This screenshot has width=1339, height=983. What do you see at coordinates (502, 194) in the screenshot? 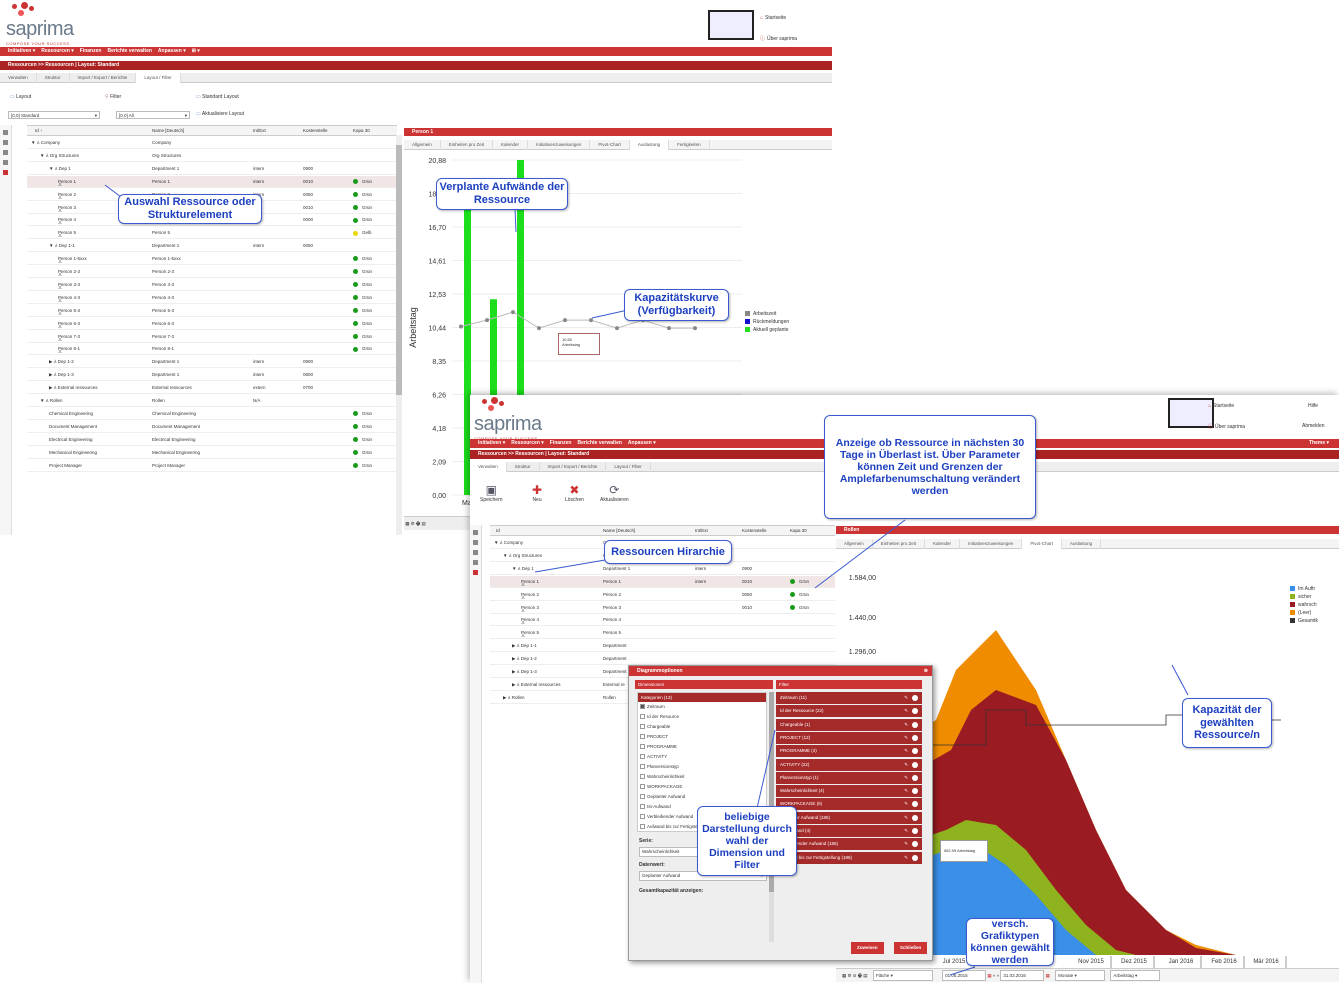
I see `callout-planned-effort: Verplante Aufwände der Ressource` at bounding box center [502, 194].